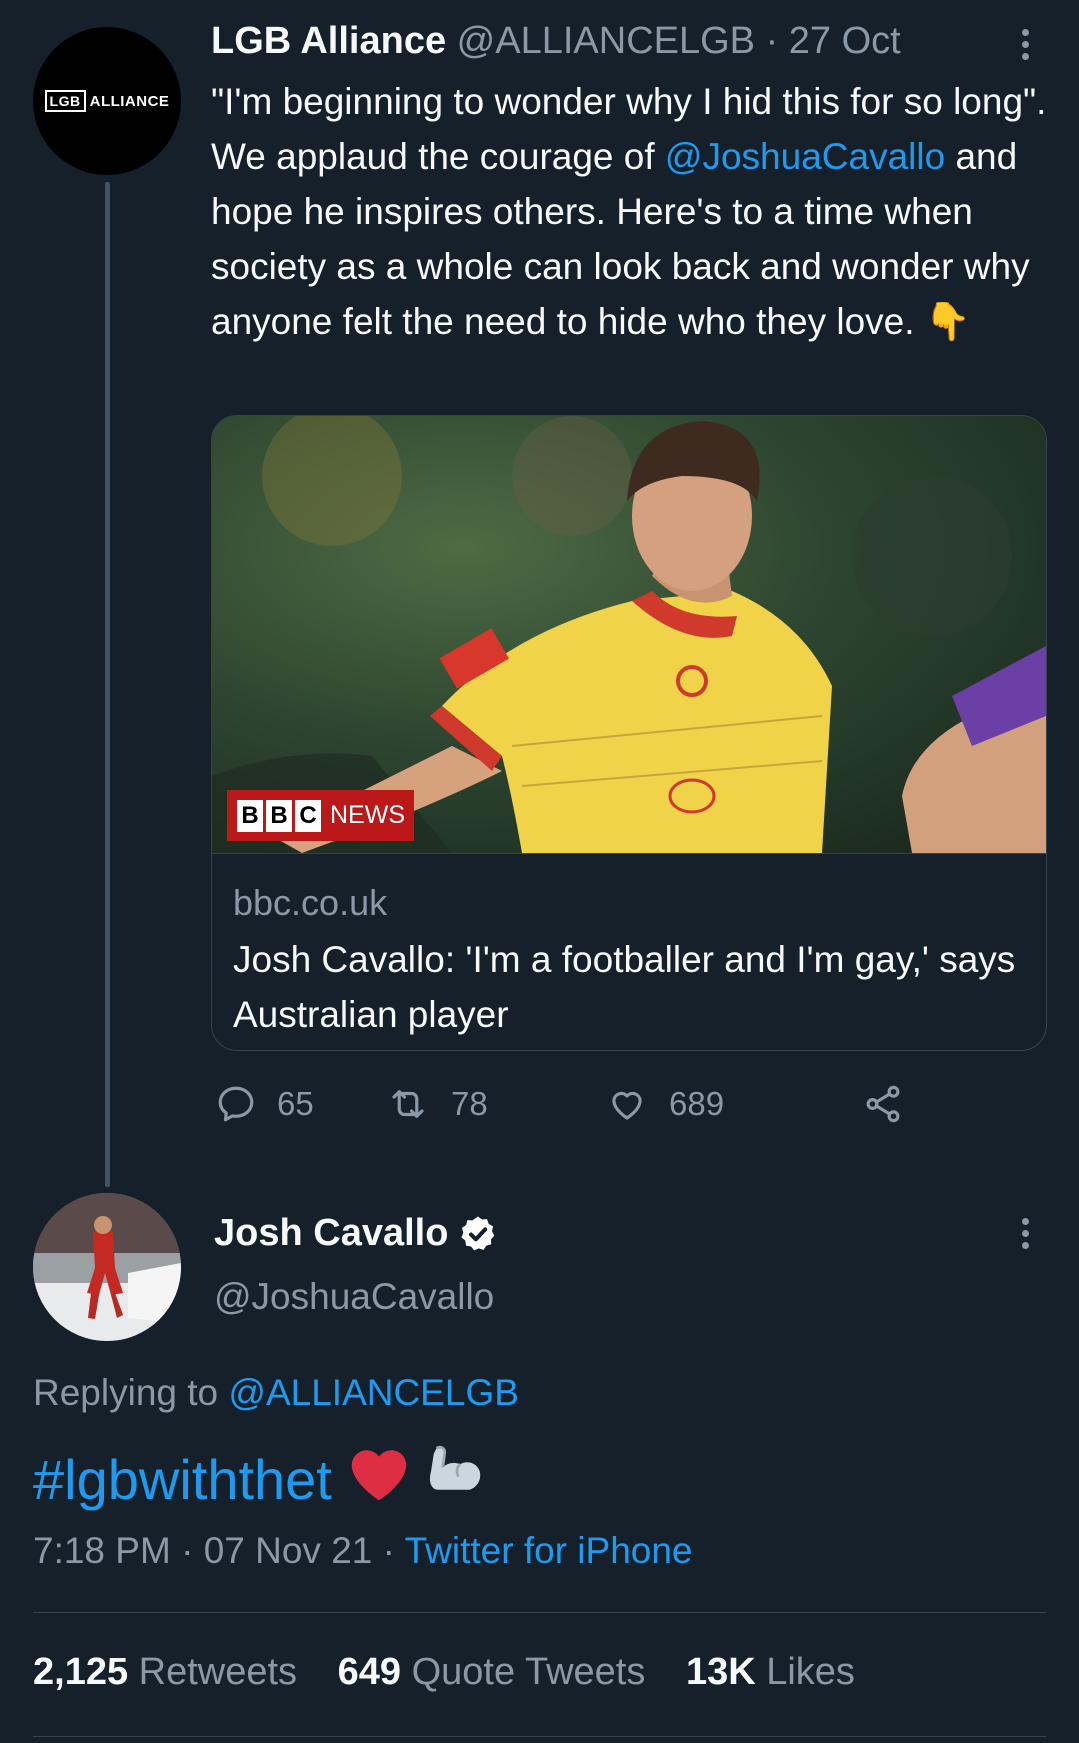  What do you see at coordinates (436, 1104) in the screenshot?
I see `retweet-button: 78` at bounding box center [436, 1104].